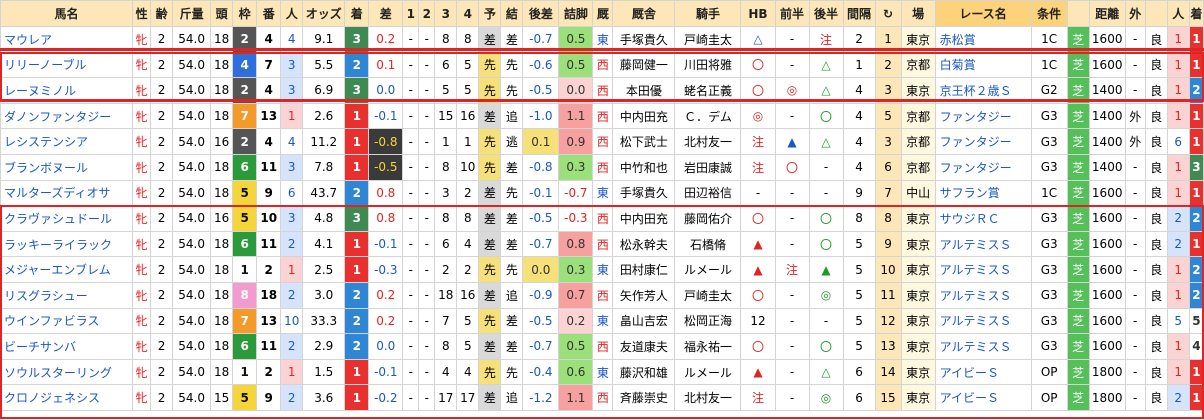  What do you see at coordinates (386, 13) in the screenshot?
I see `header-cell-10: 差` at bounding box center [386, 13].